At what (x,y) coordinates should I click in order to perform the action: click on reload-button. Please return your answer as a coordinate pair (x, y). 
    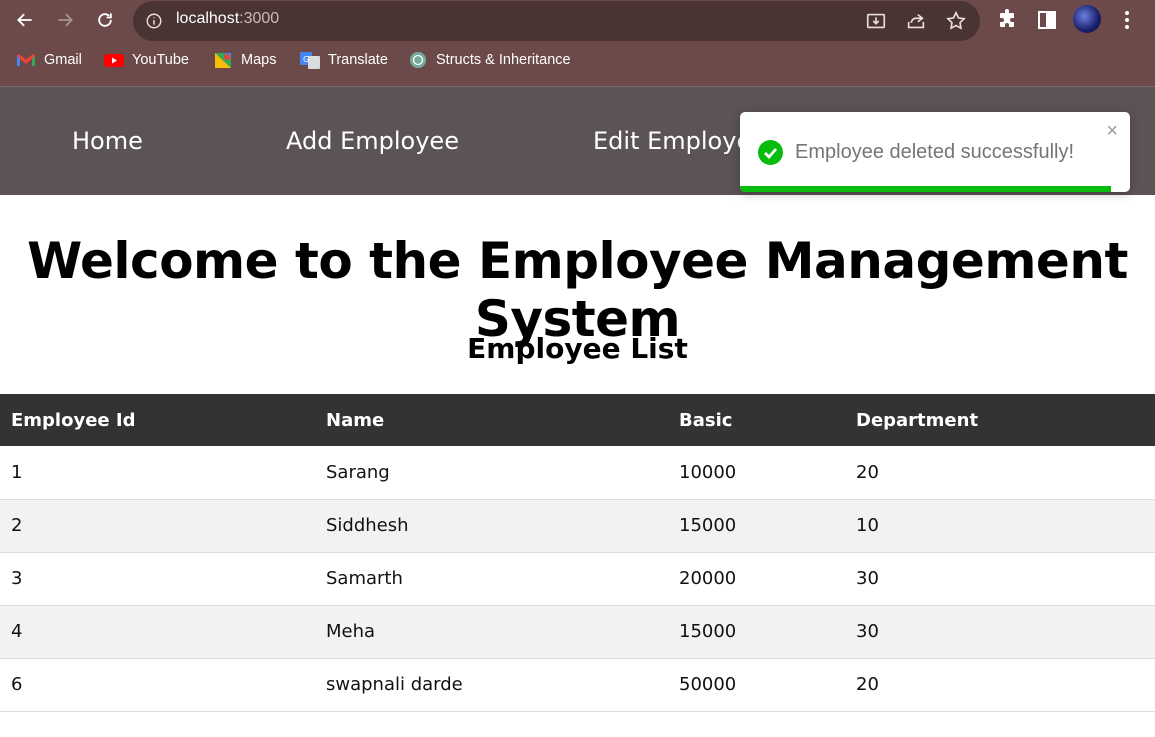
    Looking at the image, I should click on (105, 20).